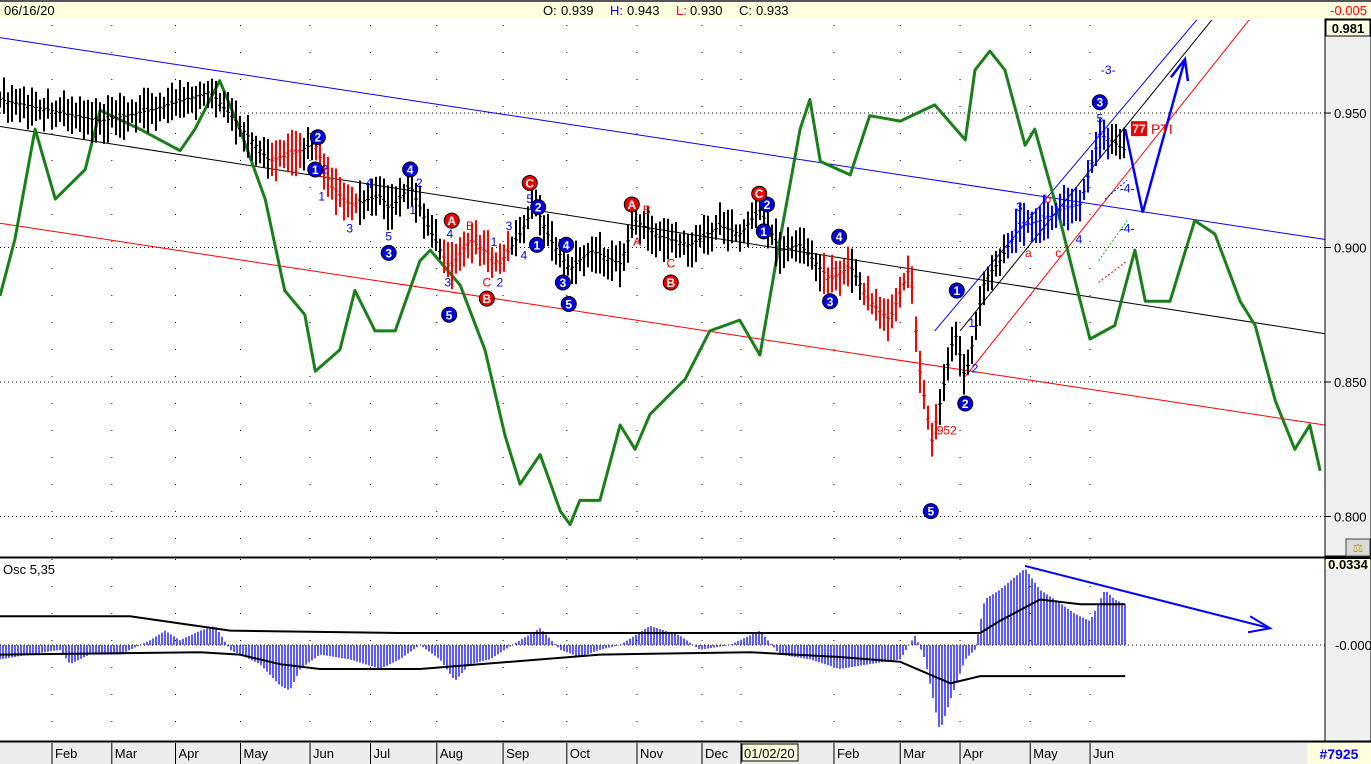 This screenshot has height=764, width=1371. I want to click on osc-top-label: 0.0334, so click(1348, 564).